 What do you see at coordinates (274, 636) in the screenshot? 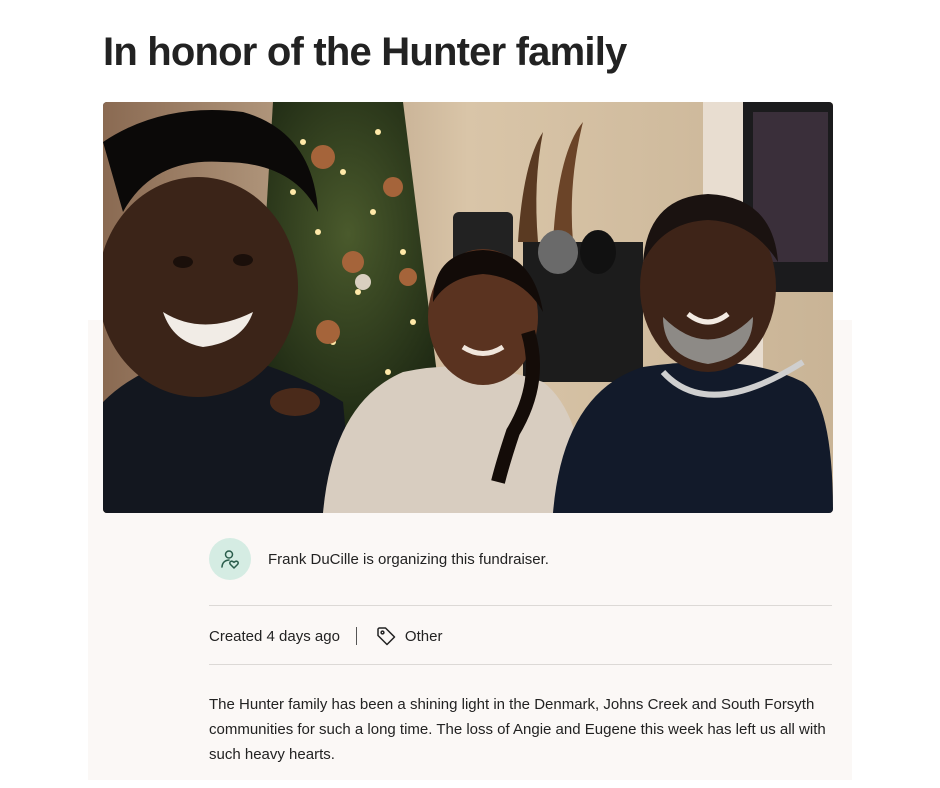
I see `created-date: Created 4 days ago` at bounding box center [274, 636].